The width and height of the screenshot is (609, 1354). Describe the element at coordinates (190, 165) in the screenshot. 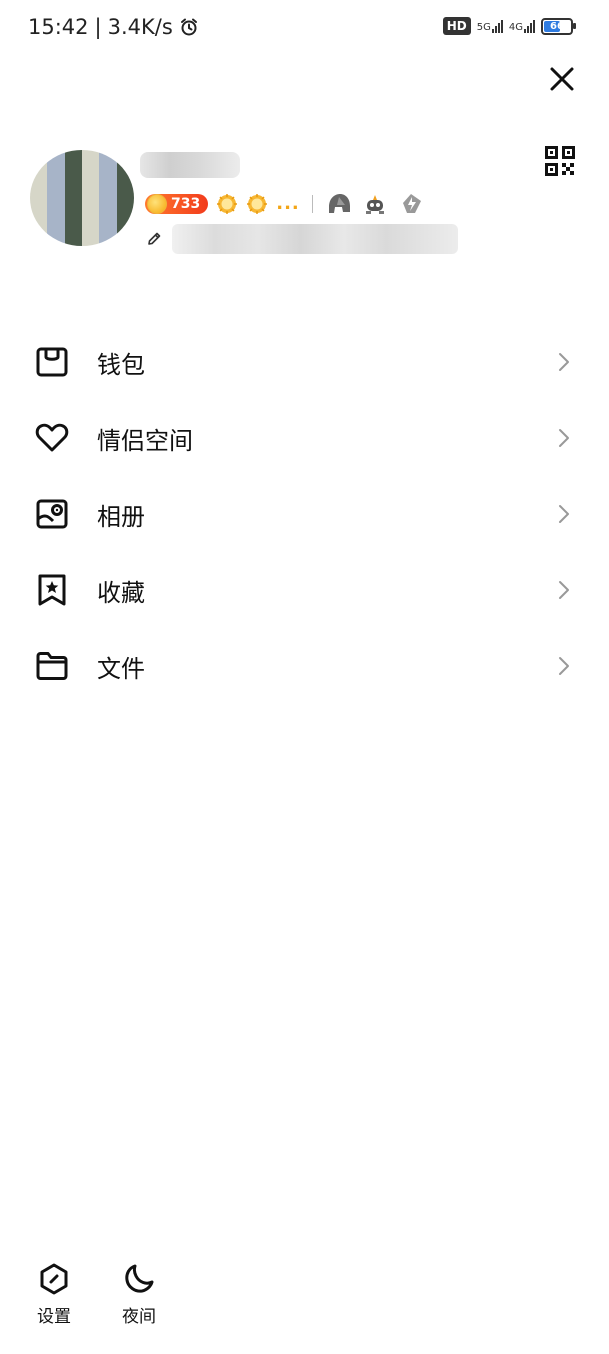

I see `username-blurred` at that location.